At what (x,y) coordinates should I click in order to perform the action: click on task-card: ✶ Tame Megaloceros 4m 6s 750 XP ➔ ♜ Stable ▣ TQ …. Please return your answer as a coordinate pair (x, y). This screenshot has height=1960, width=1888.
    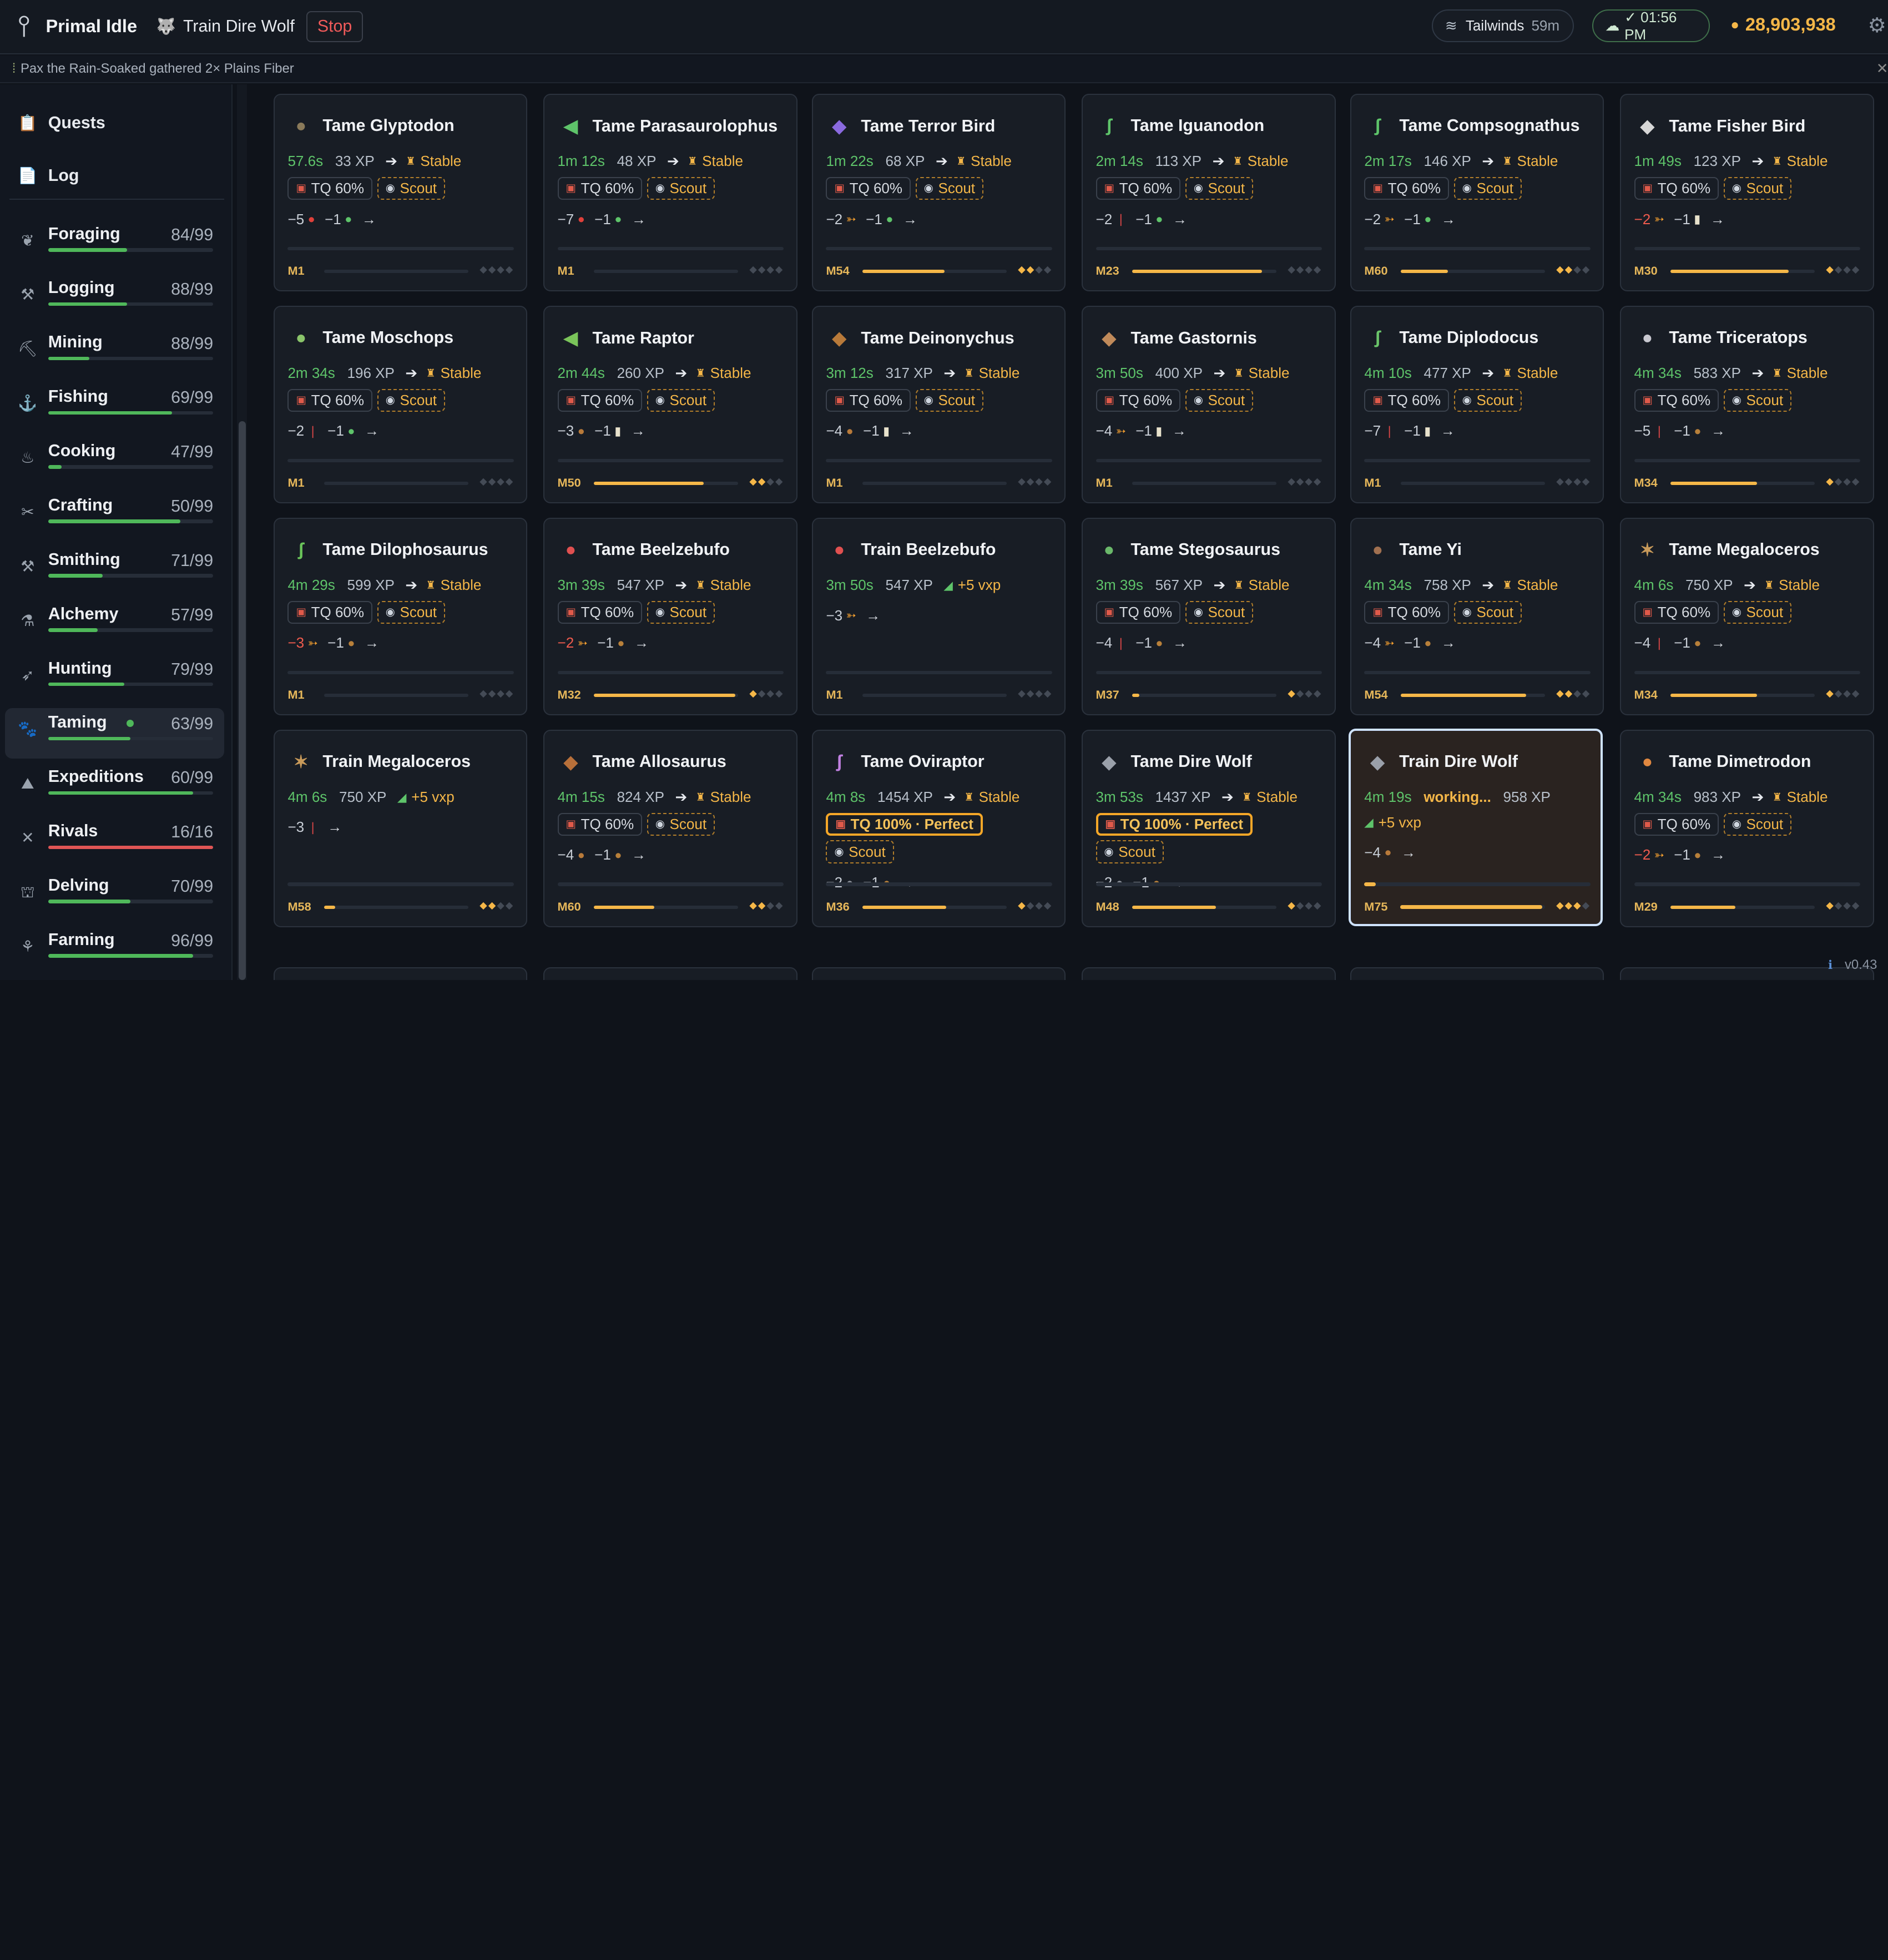
    Looking at the image, I should click on (1746, 617).